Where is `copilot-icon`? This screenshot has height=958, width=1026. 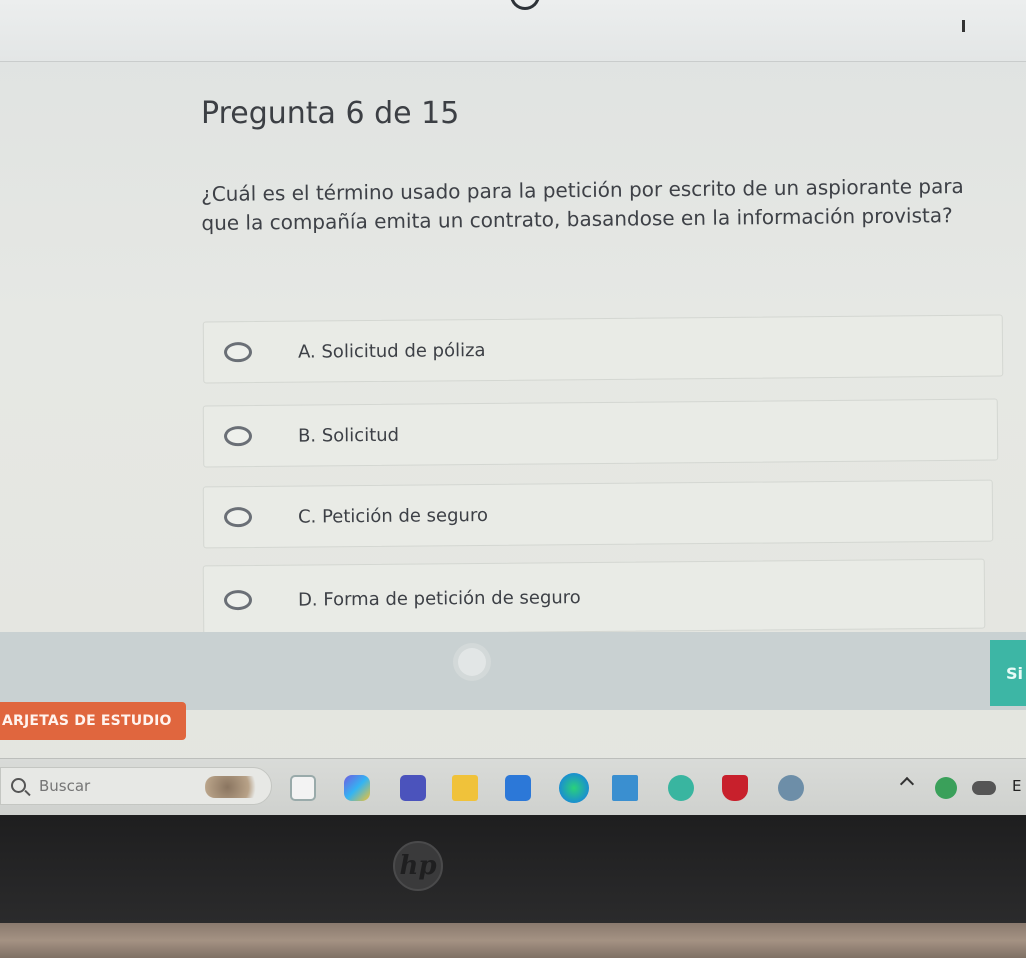
copilot-icon is located at coordinates (357, 788).